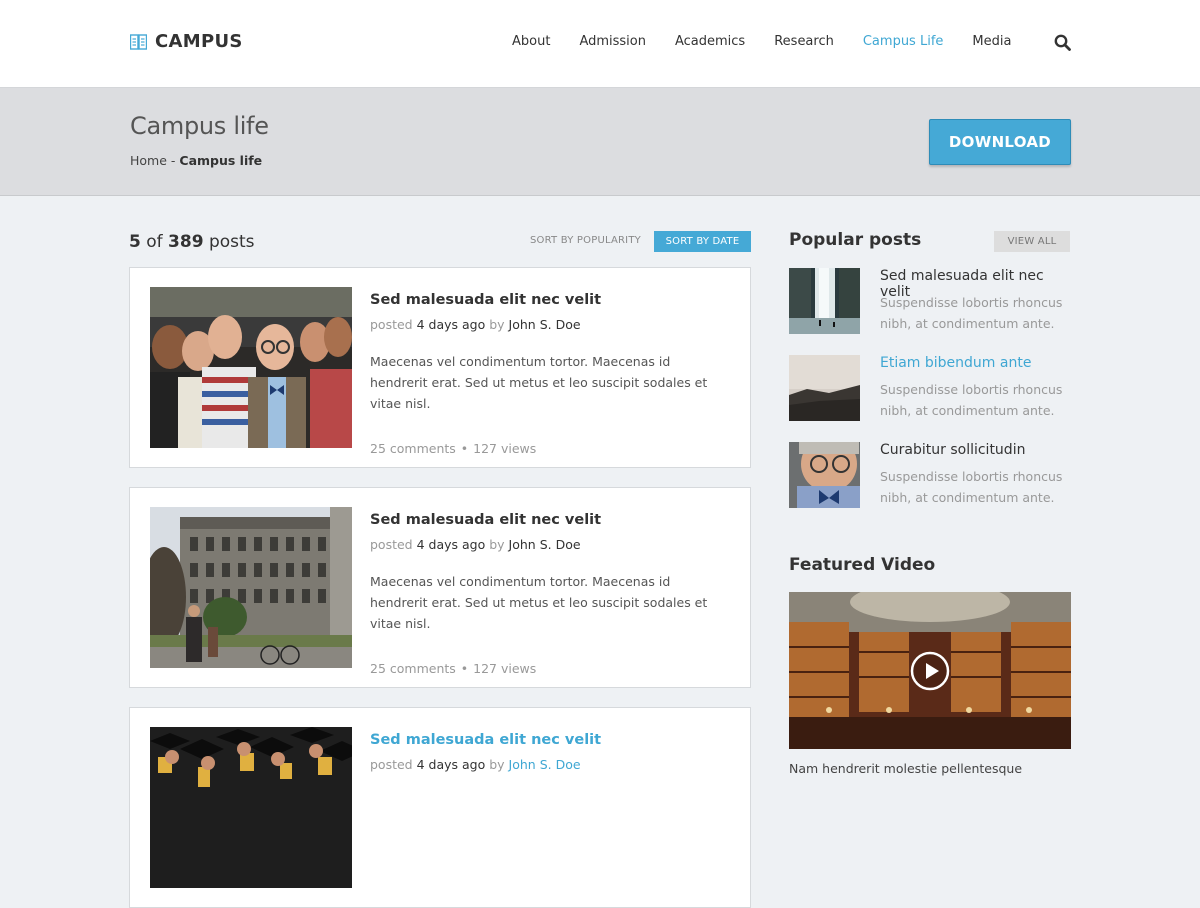  Describe the element at coordinates (824, 475) in the screenshot. I see `popular-thumbnail-portrait` at that location.